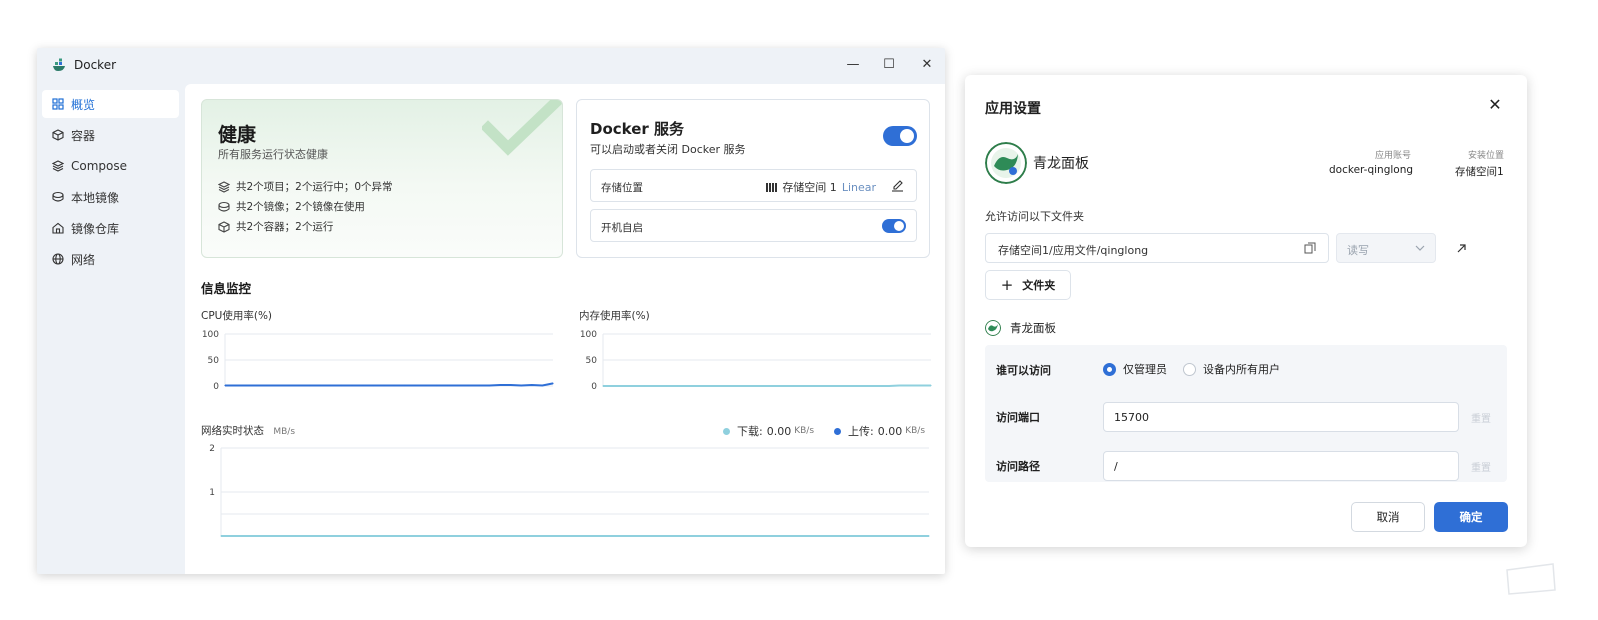  What do you see at coordinates (569, 490) in the screenshot?
I see `network-chart: 21` at bounding box center [569, 490].